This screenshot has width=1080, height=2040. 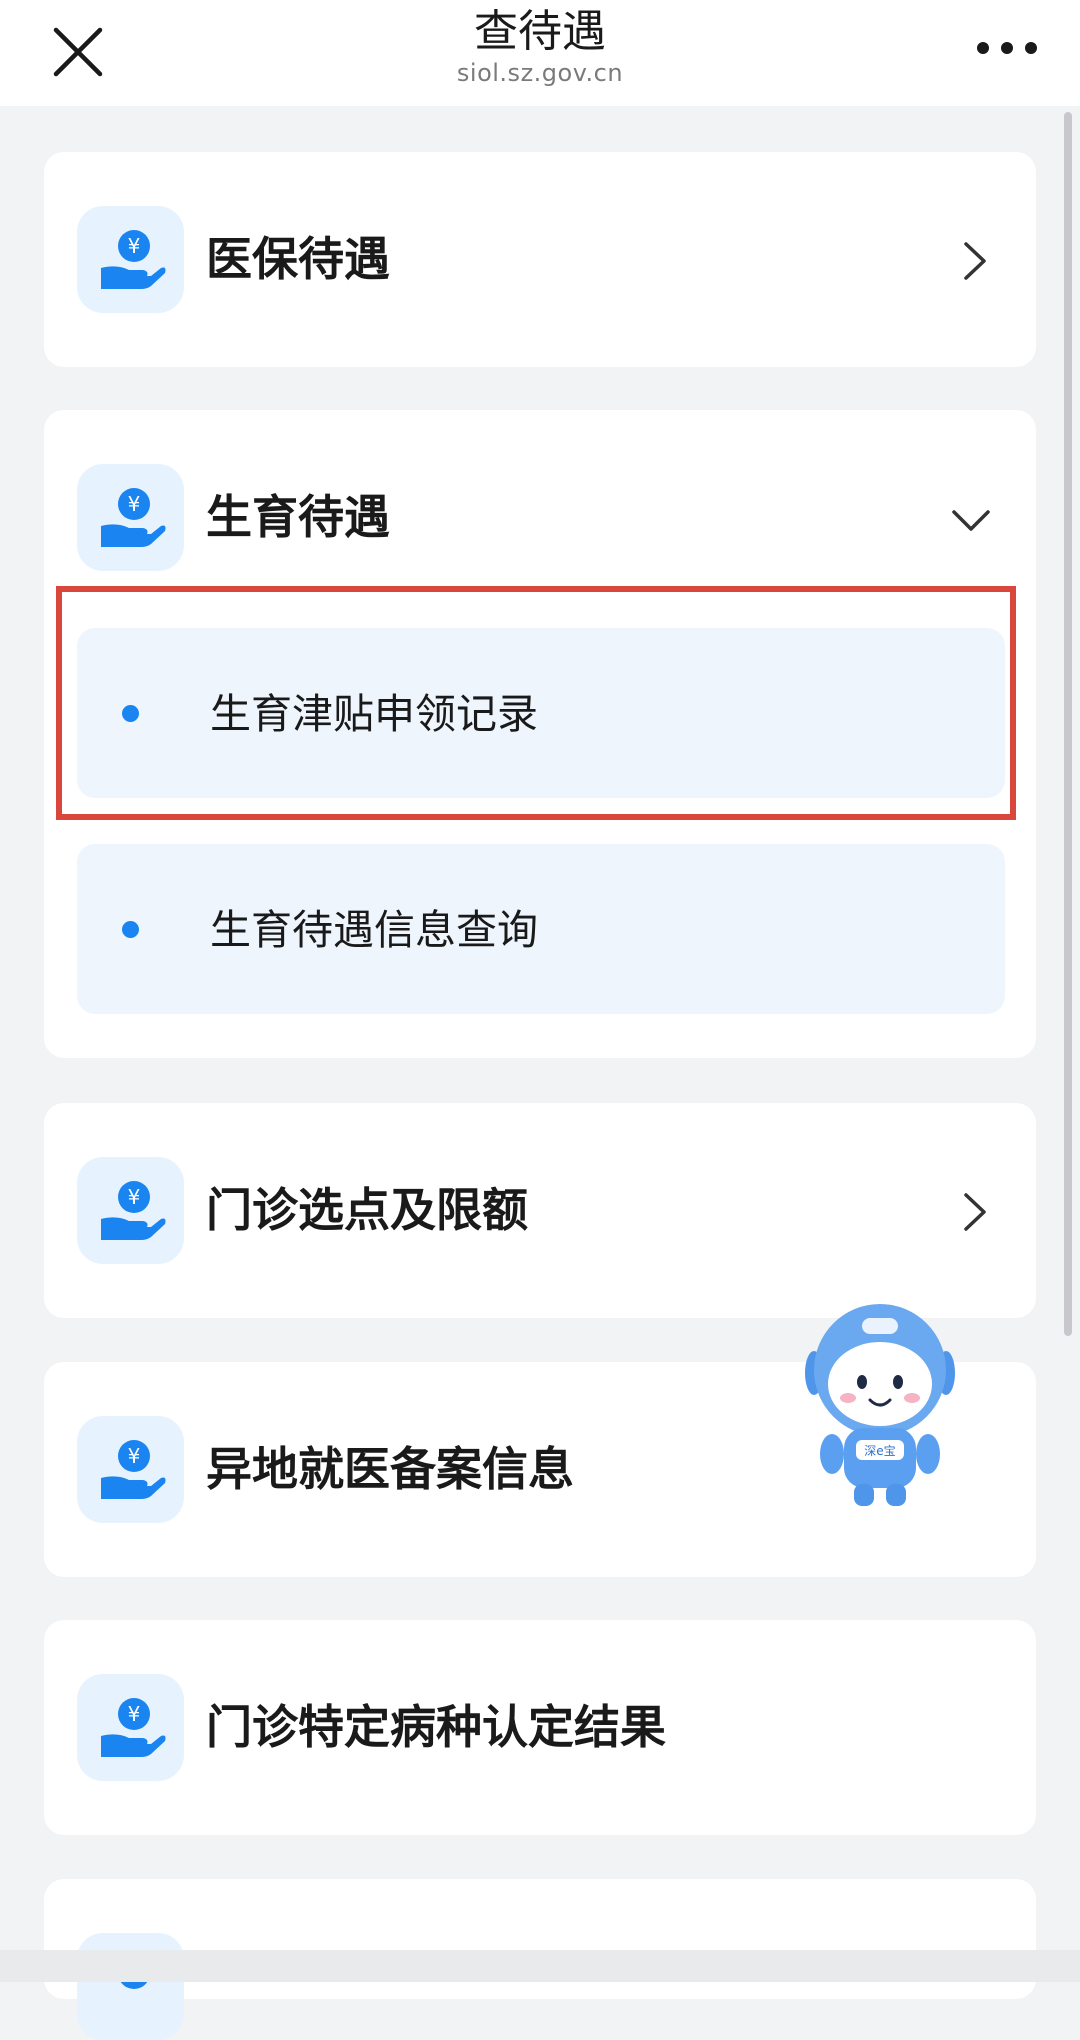 I want to click on page-title: 查待遇, so click(x=540, y=31).